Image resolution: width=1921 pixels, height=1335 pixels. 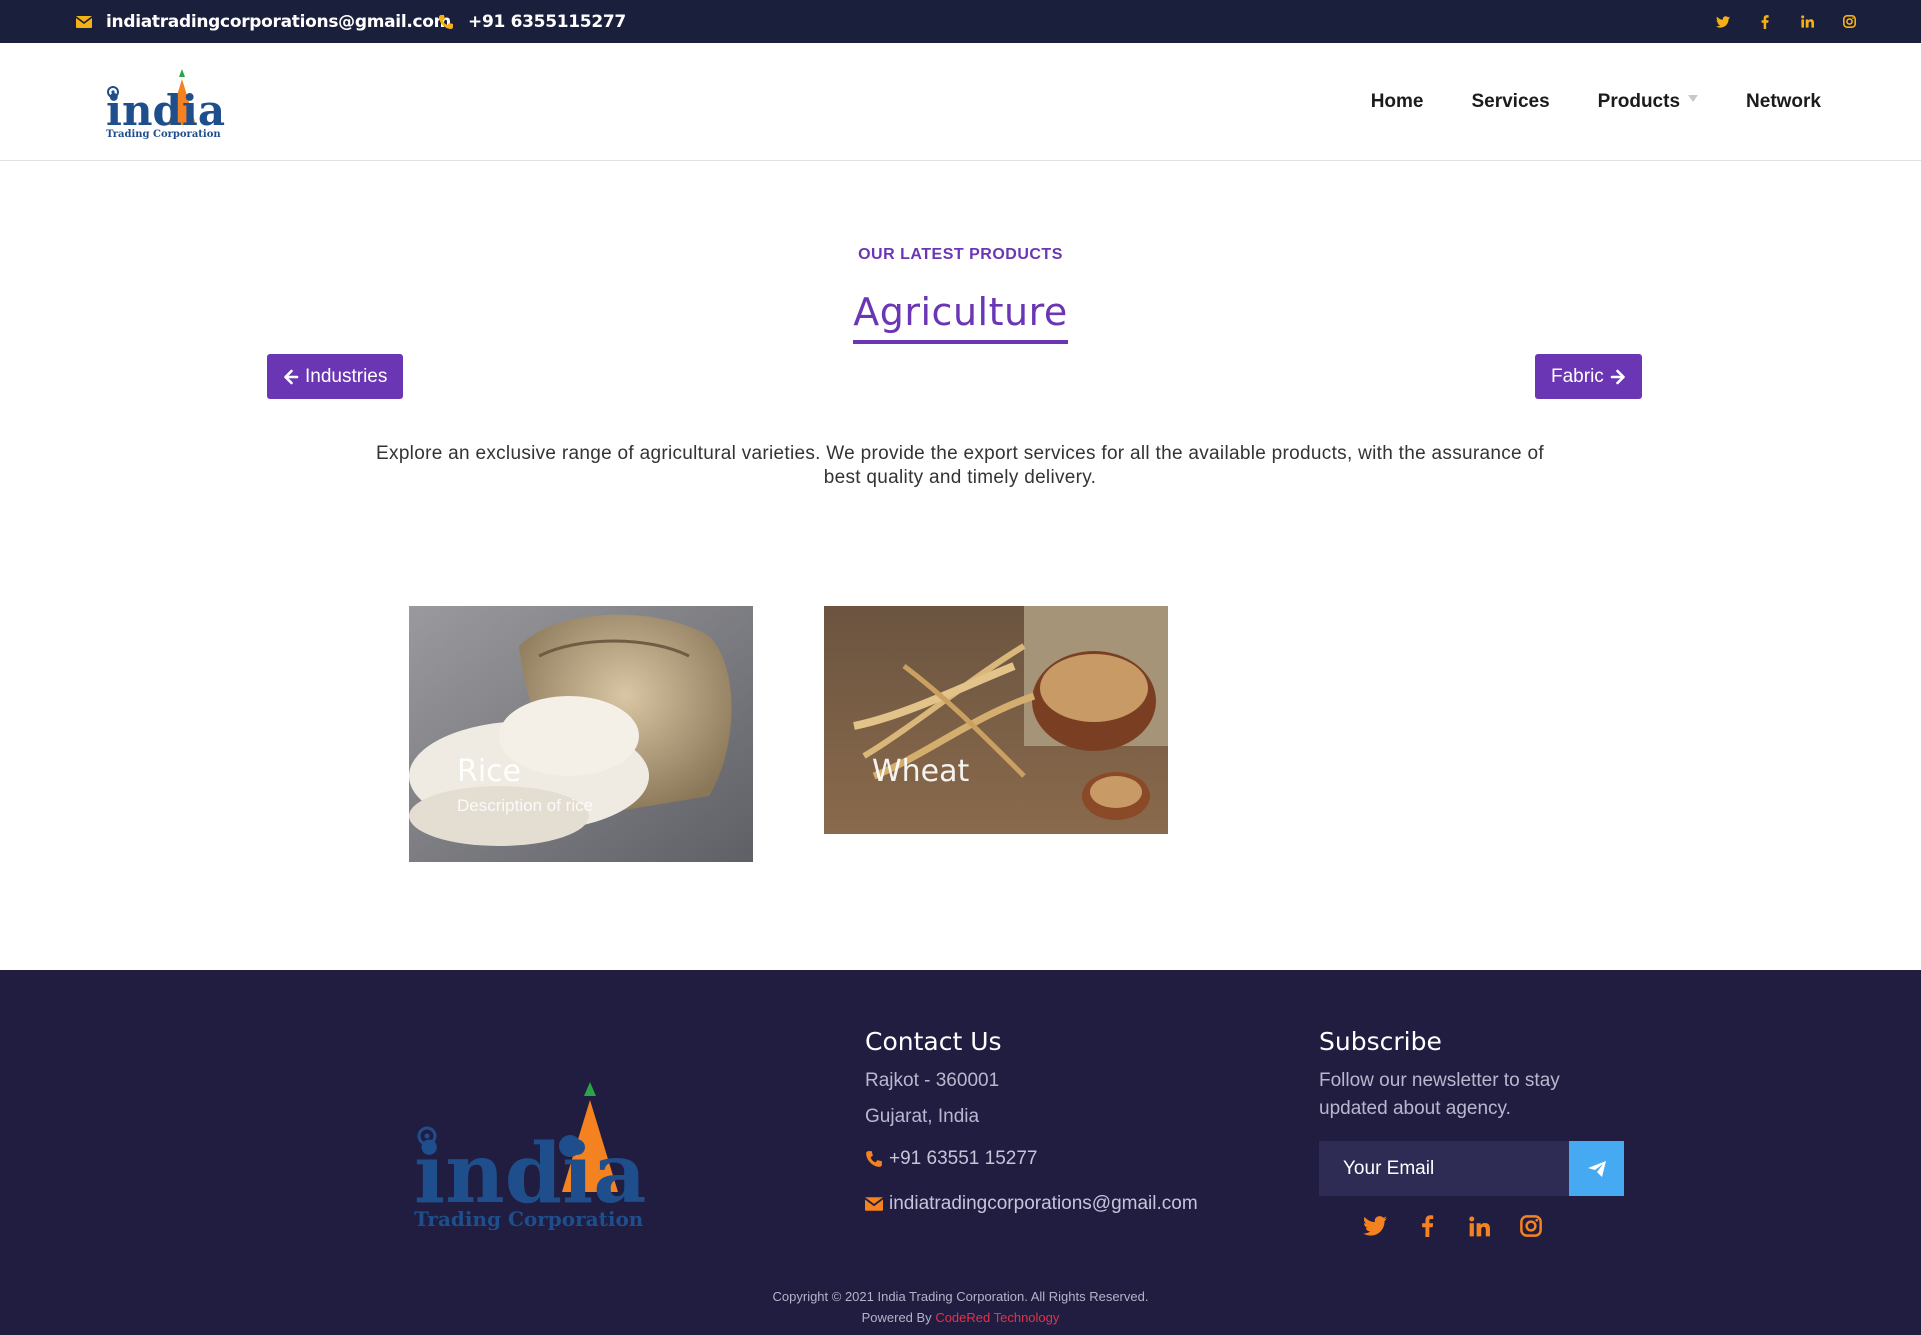 I want to click on product-title: Rice, so click(x=489, y=771).